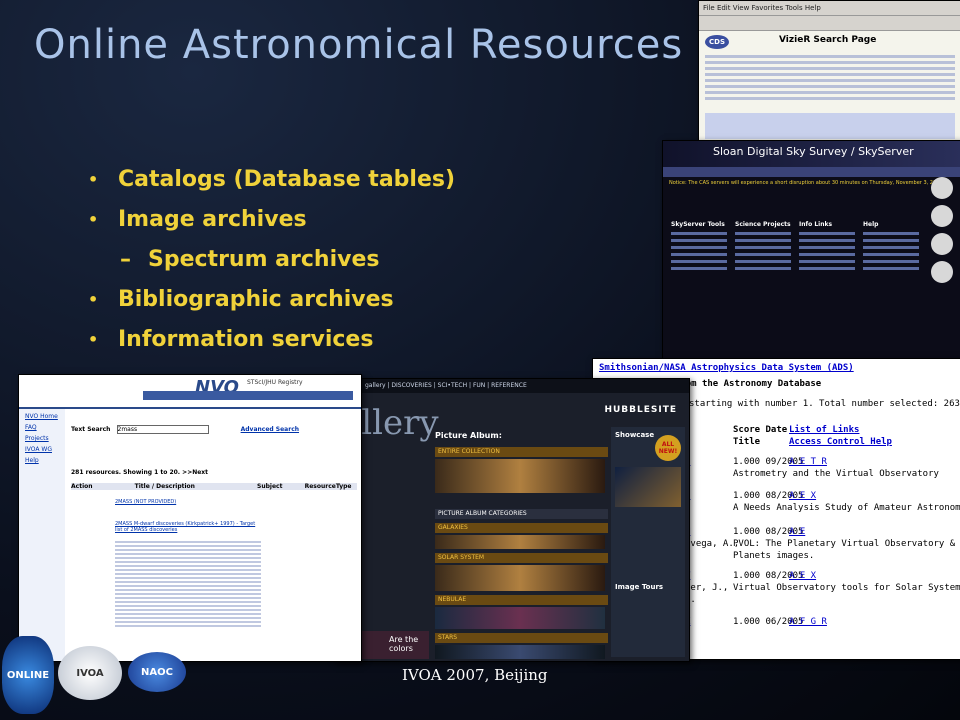 This screenshot has width=960, height=720. Describe the element at coordinates (42, 460) in the screenshot. I see `nvo-link-help: Help` at that location.